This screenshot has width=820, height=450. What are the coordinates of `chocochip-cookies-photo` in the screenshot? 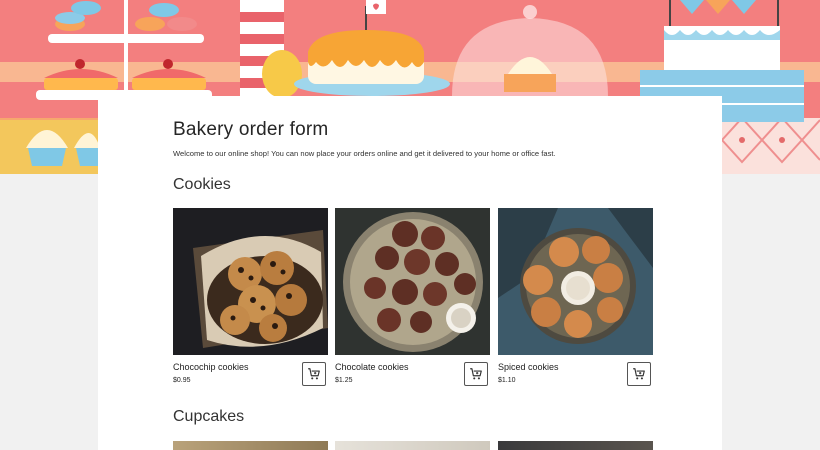 It's located at (250, 281).